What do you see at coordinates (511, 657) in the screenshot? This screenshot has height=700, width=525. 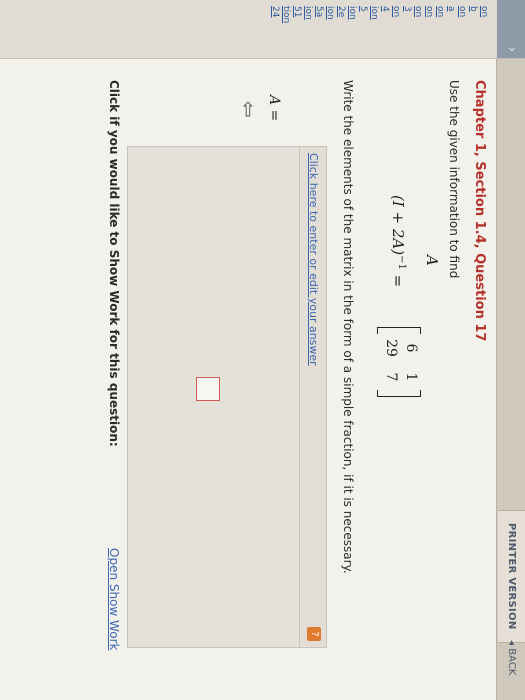 I see `back-link: ◂ BACK` at bounding box center [511, 657].